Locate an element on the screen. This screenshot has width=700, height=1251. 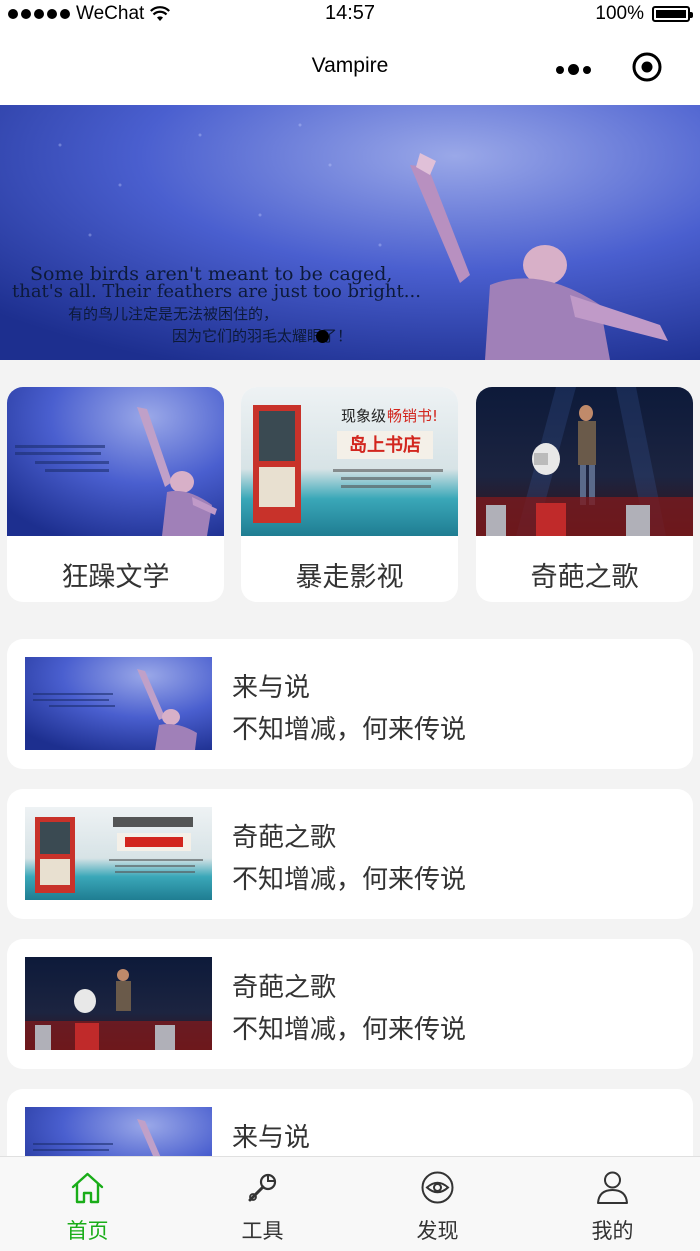
page-title: Vampire is located at coordinates (350, 65).